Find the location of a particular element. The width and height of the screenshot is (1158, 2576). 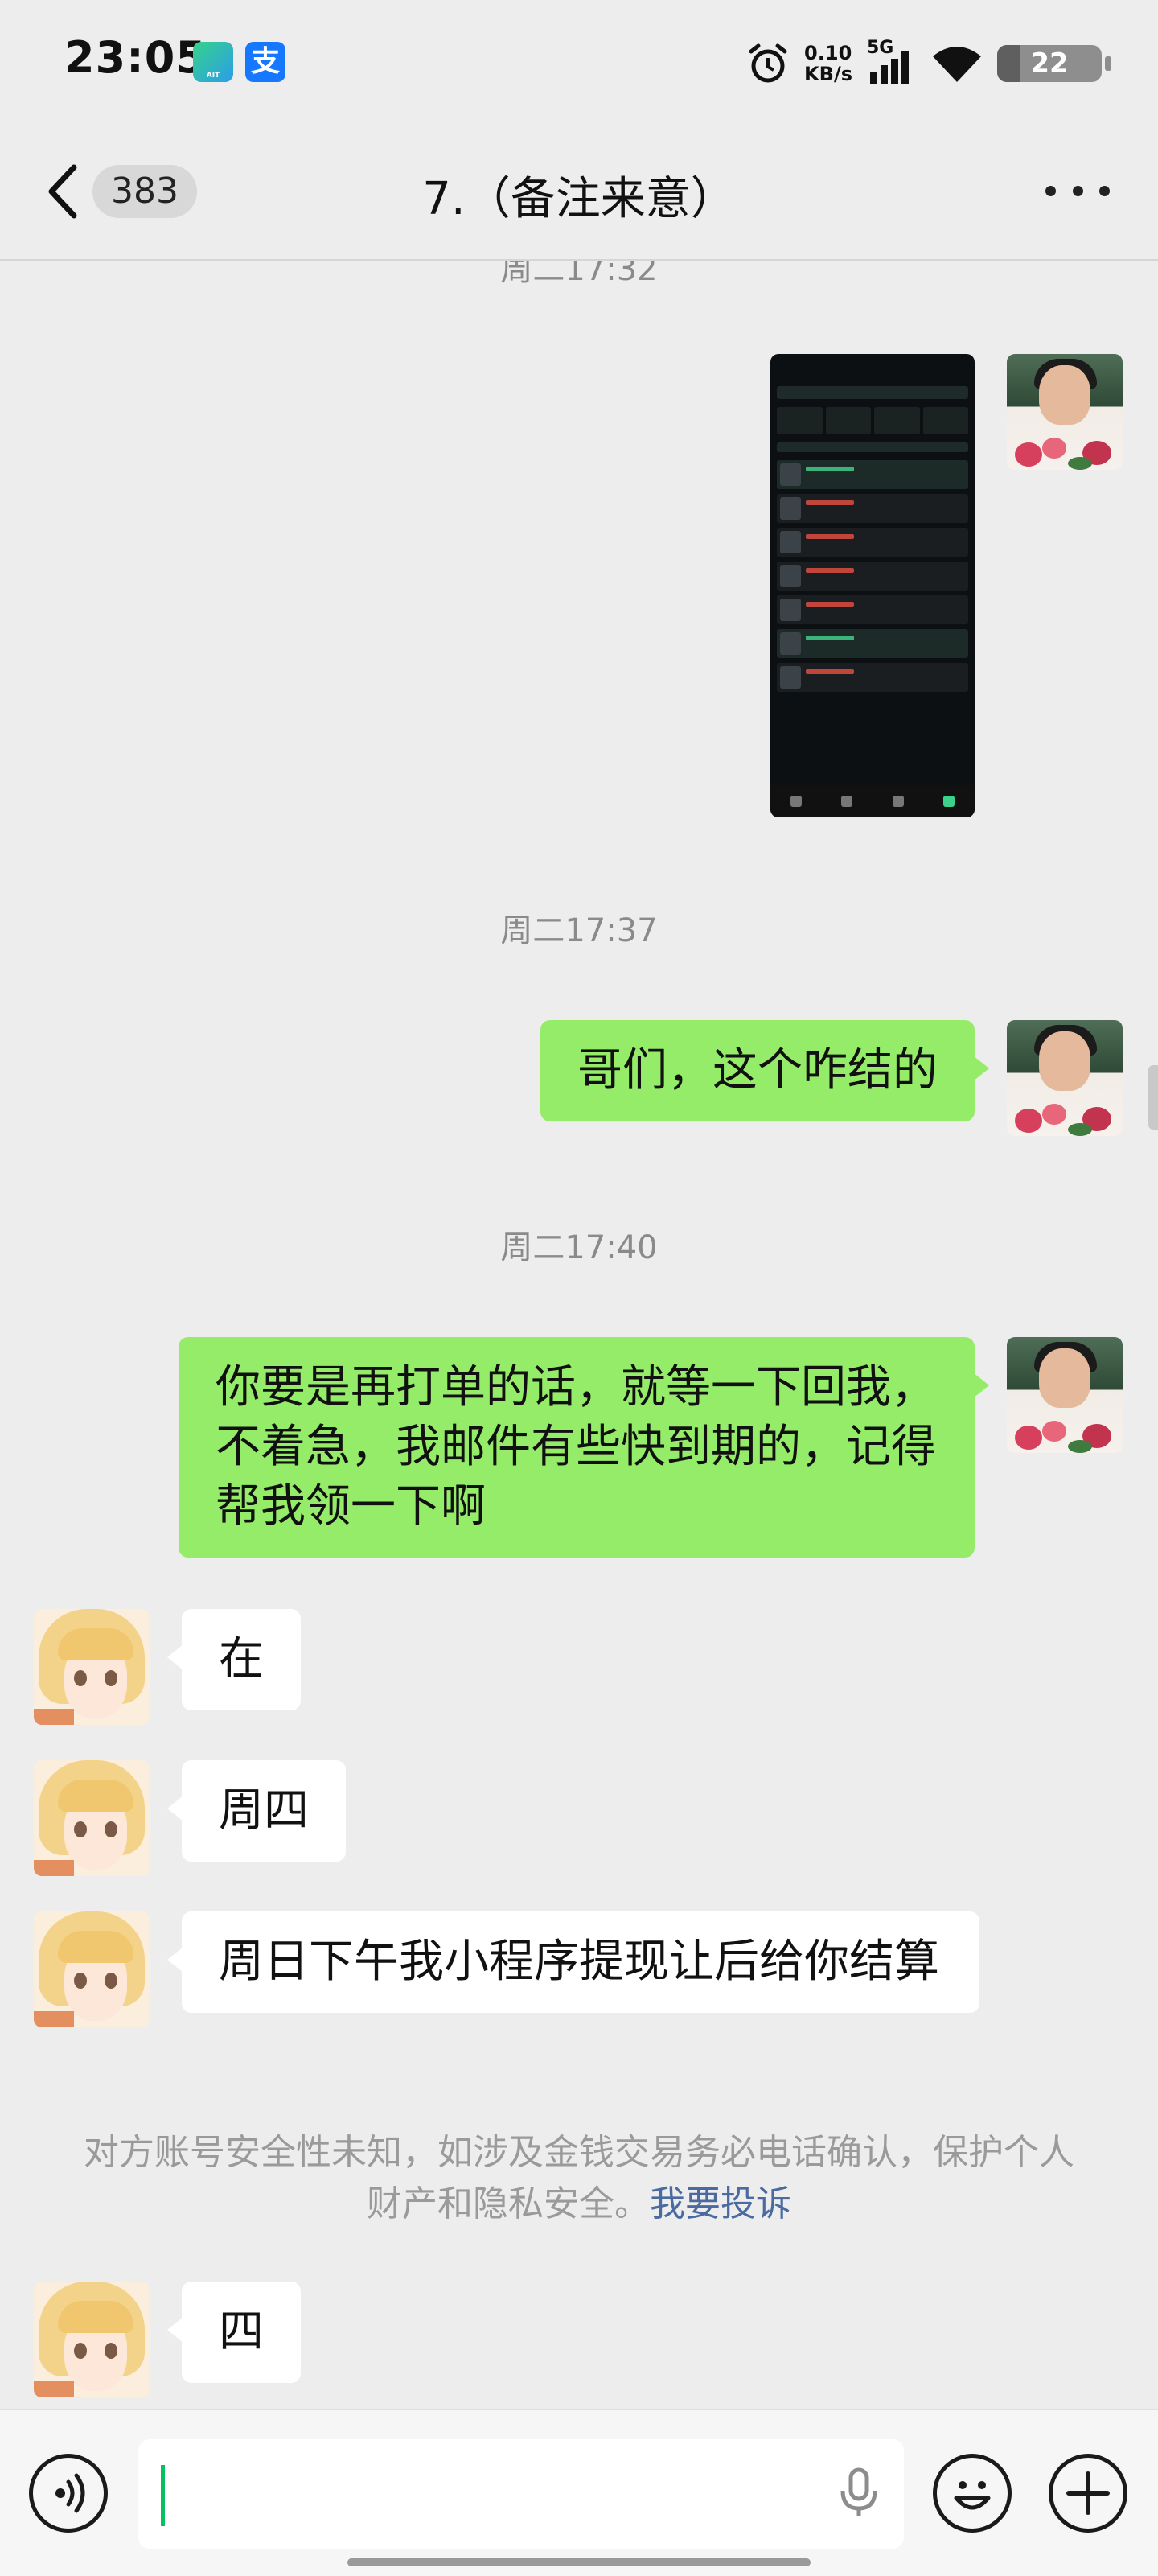

message-text: 周四 is located at coordinates (264, 1810).